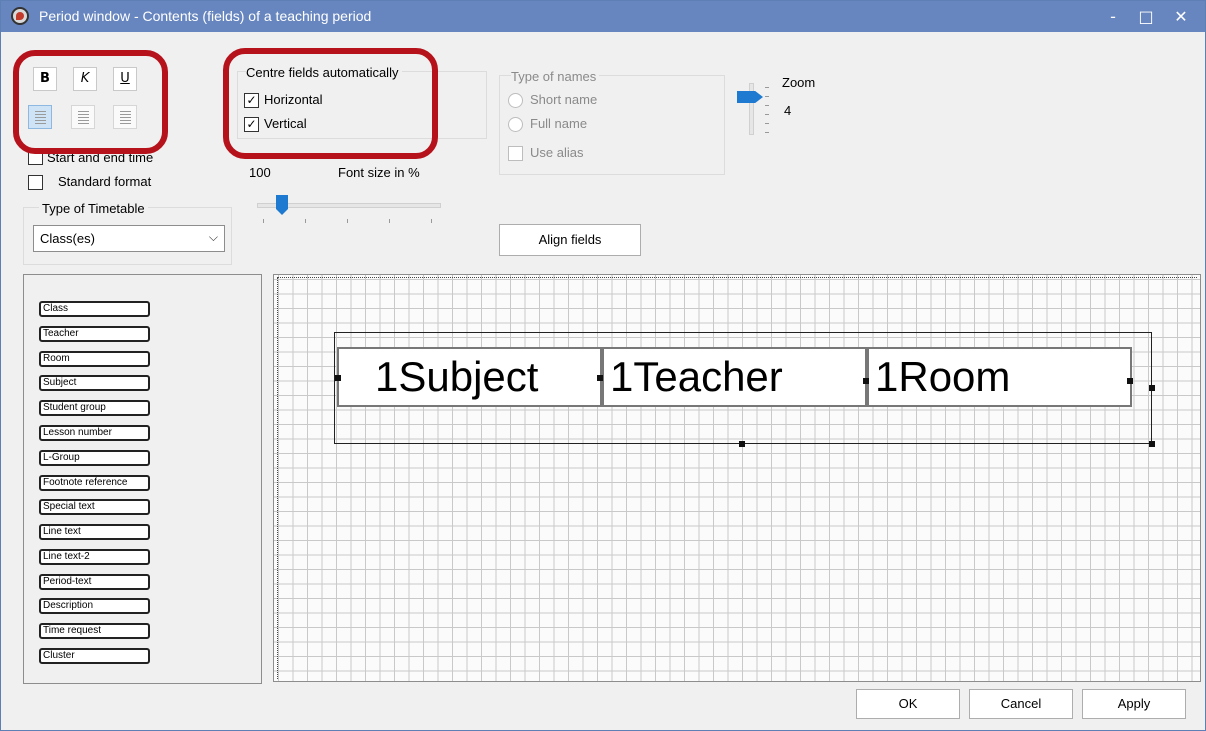  What do you see at coordinates (737, 278) in the screenshot?
I see `grid-border-dotted-horizontal` at bounding box center [737, 278].